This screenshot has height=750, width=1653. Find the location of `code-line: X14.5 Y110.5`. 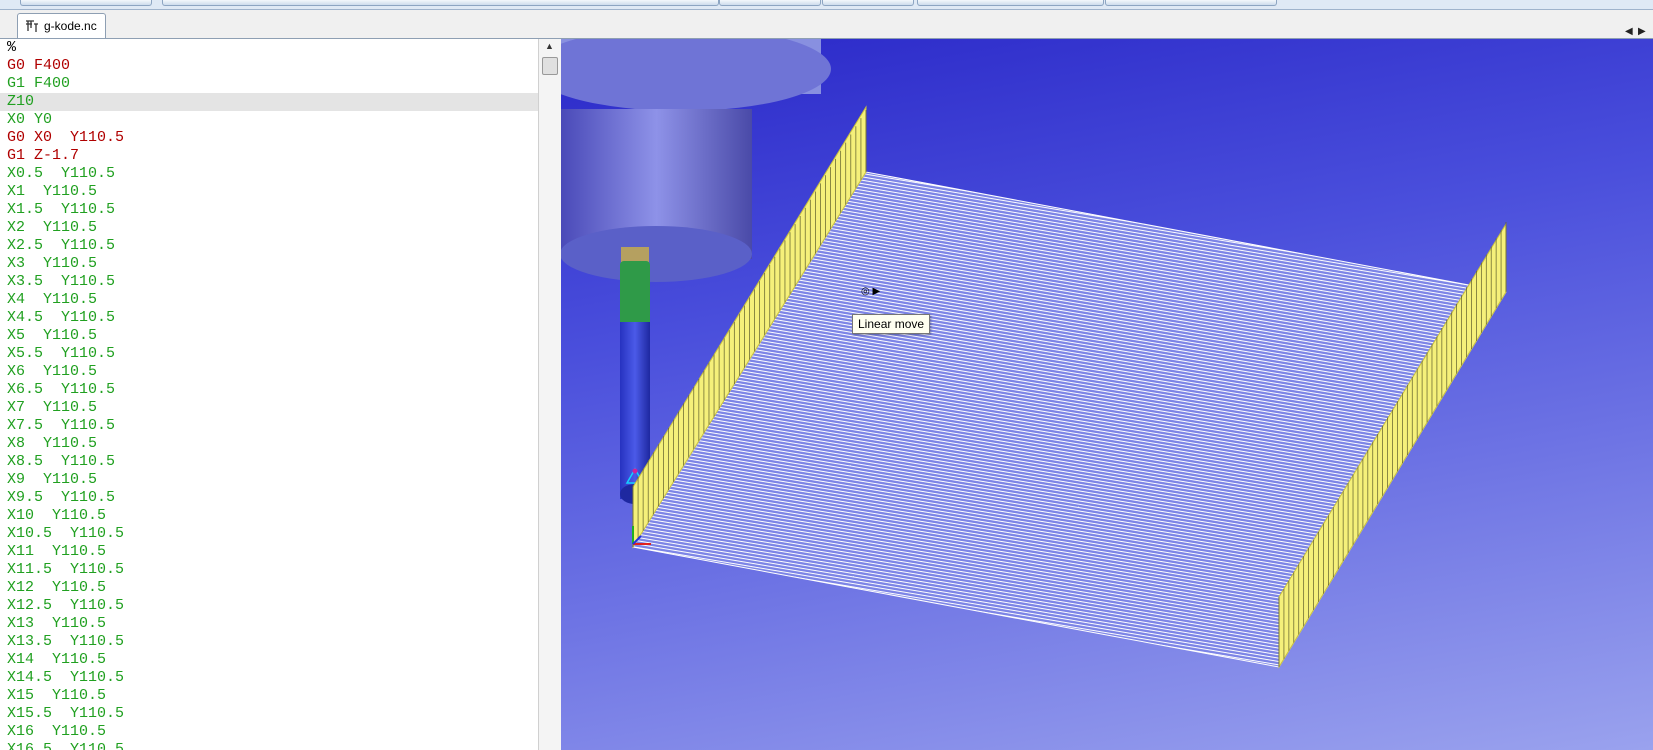

code-line: X14.5 Y110.5 is located at coordinates (269, 678).